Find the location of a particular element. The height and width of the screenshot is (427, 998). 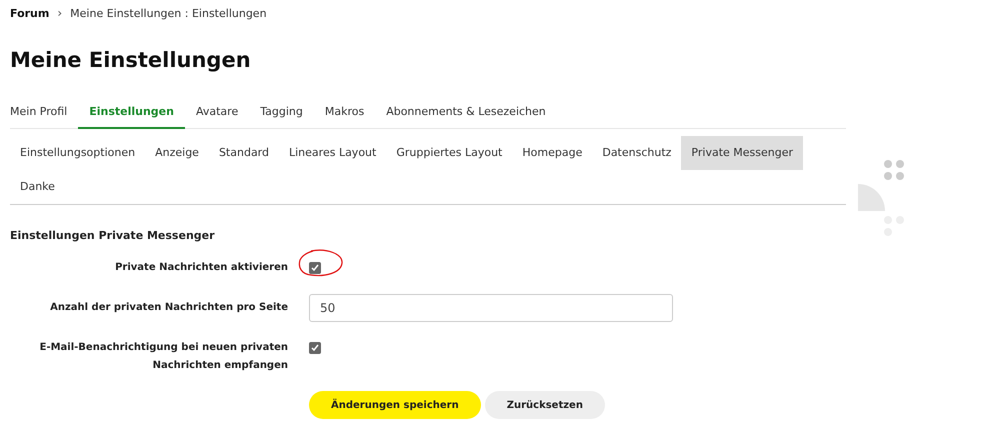

reset-button: Zurücksetzen is located at coordinates (544, 405).